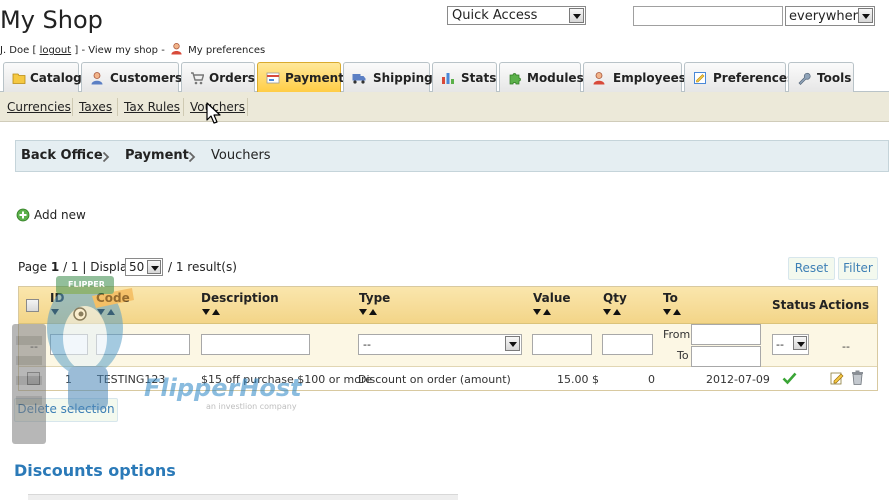 This screenshot has height=500, width=889. I want to click on tab-label: Orders, so click(232, 78).